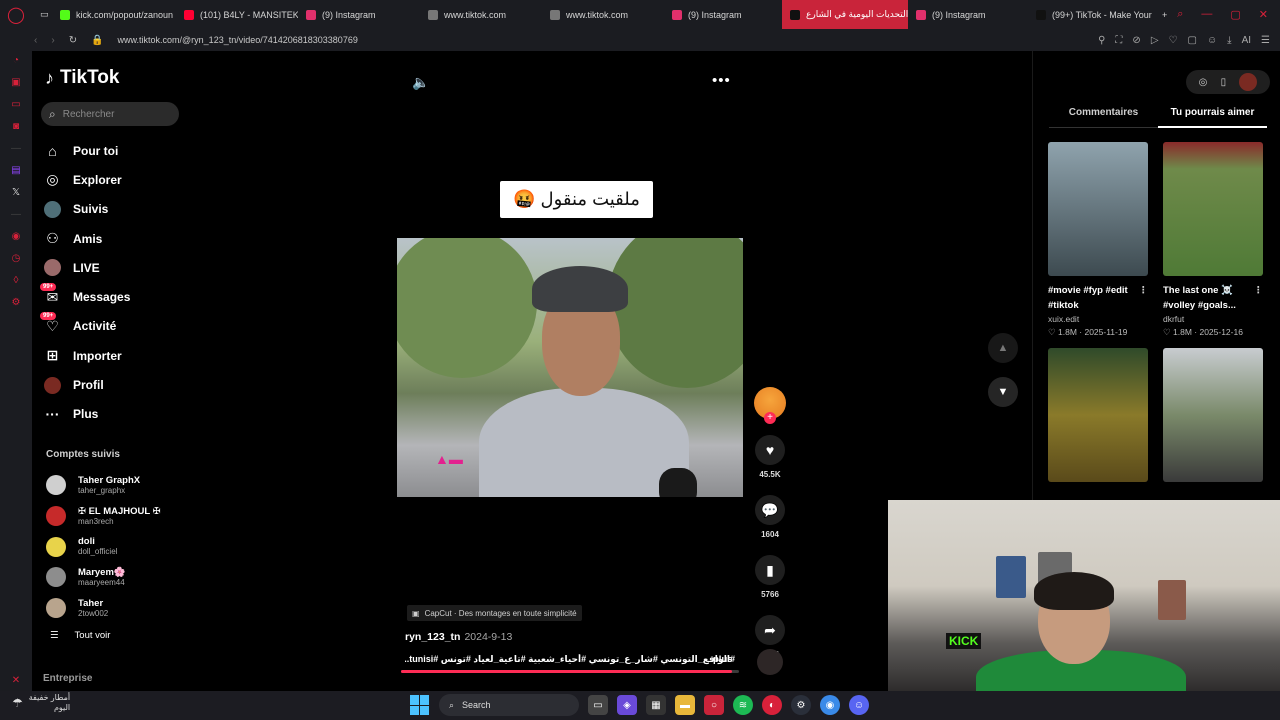  Describe the element at coordinates (16, 126) in the screenshot. I see `sidebar-instagram-icon: ◙` at that location.